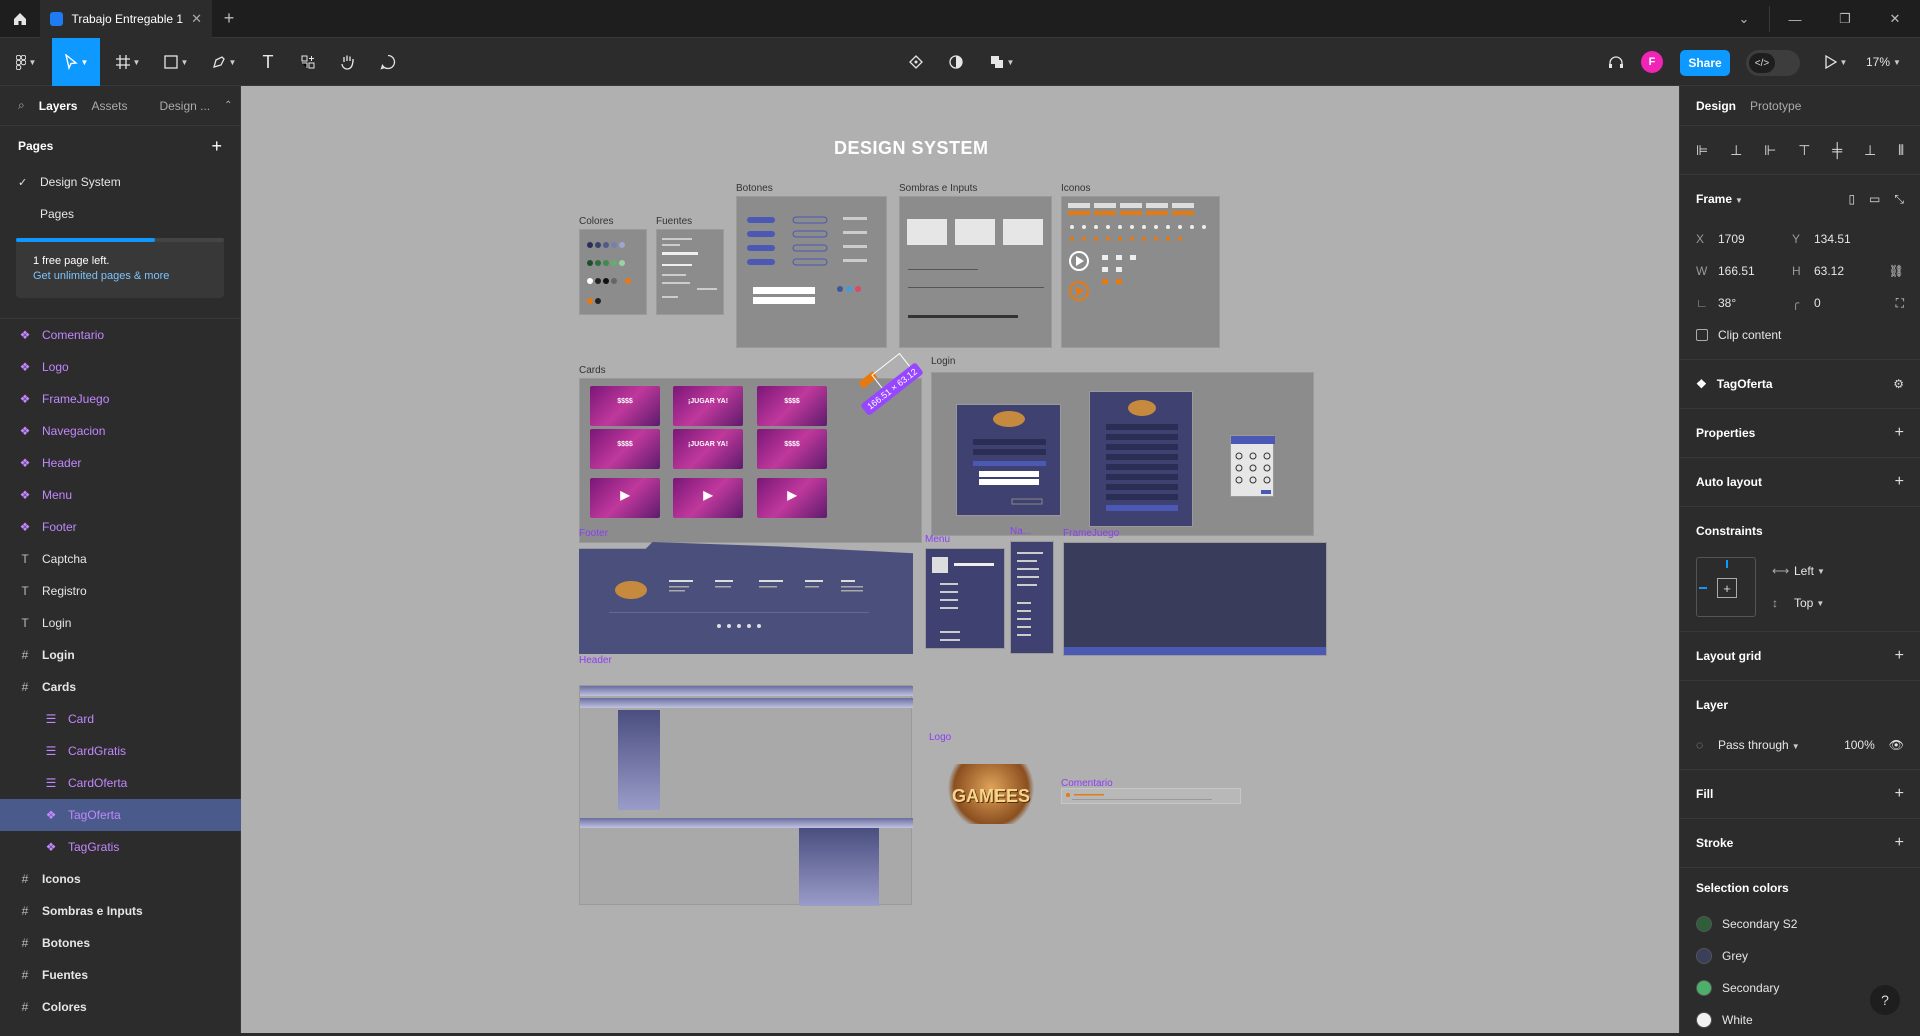 The height and width of the screenshot is (1036, 1920). I want to click on h-field: H 63.12, so click(1840, 271).